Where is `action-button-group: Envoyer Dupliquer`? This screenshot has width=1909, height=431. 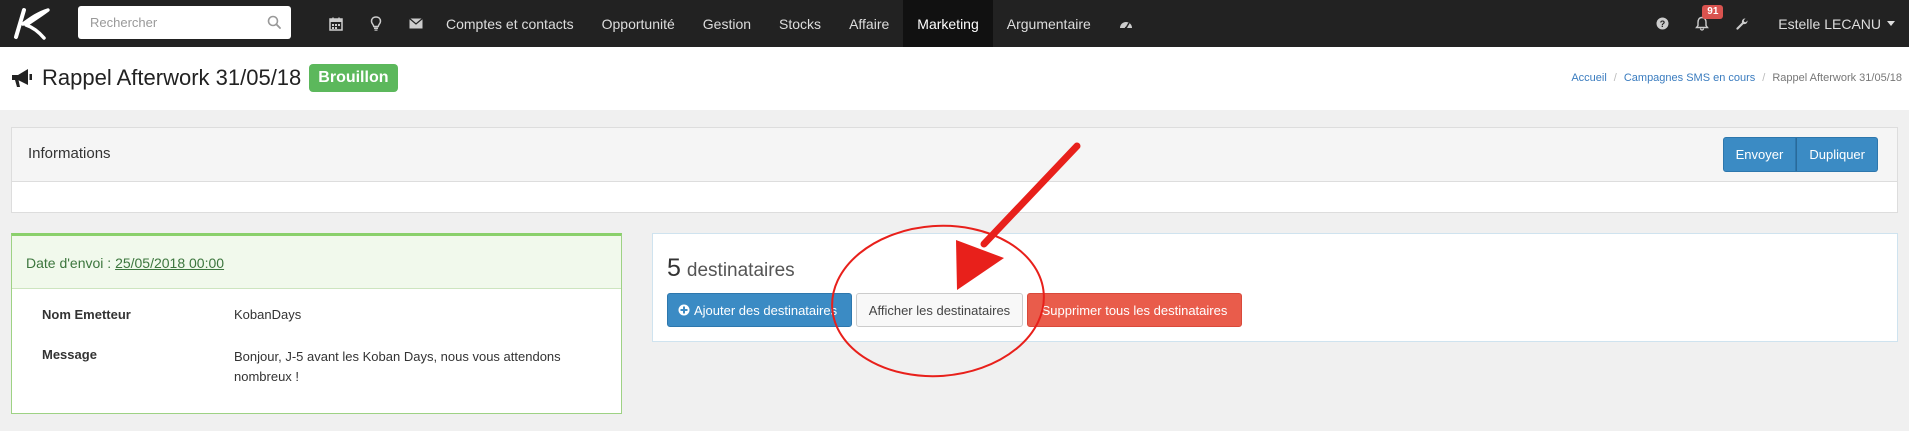
action-button-group: Envoyer Dupliquer is located at coordinates (1800, 154).